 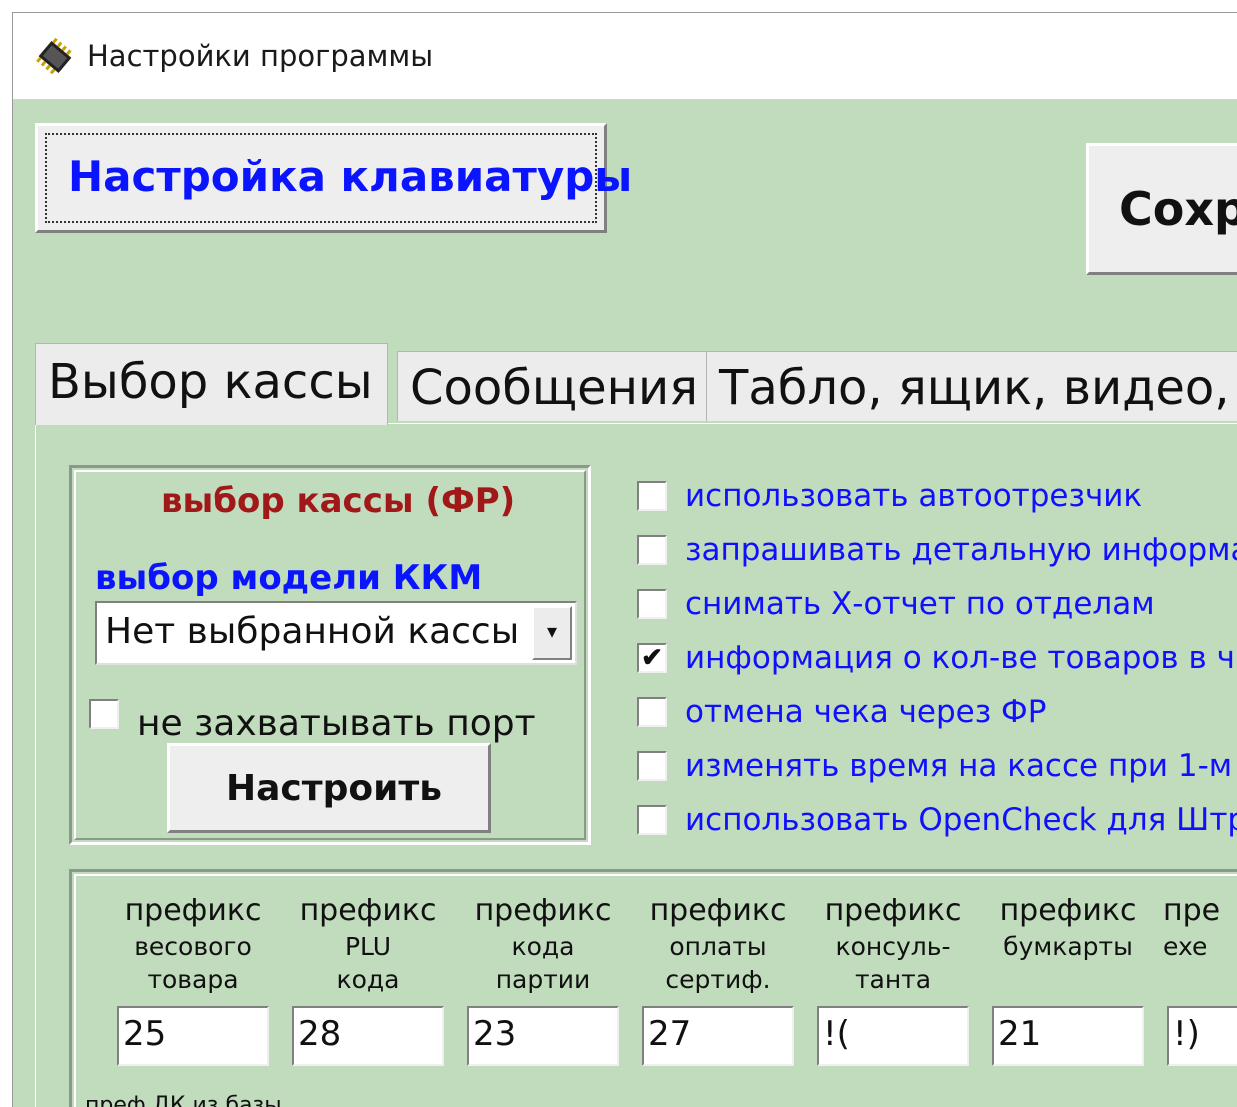 I want to click on prefix-column-papercard: префикс бумкарты, so click(x=1068, y=929).